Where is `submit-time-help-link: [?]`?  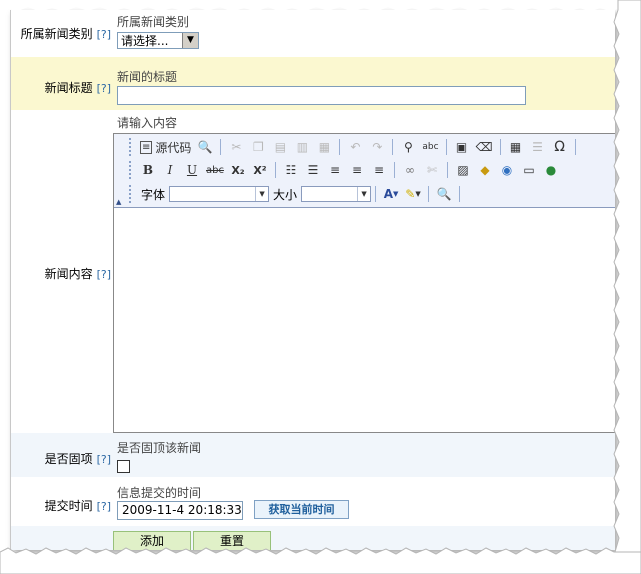 submit-time-help-link: [?] is located at coordinates (104, 506).